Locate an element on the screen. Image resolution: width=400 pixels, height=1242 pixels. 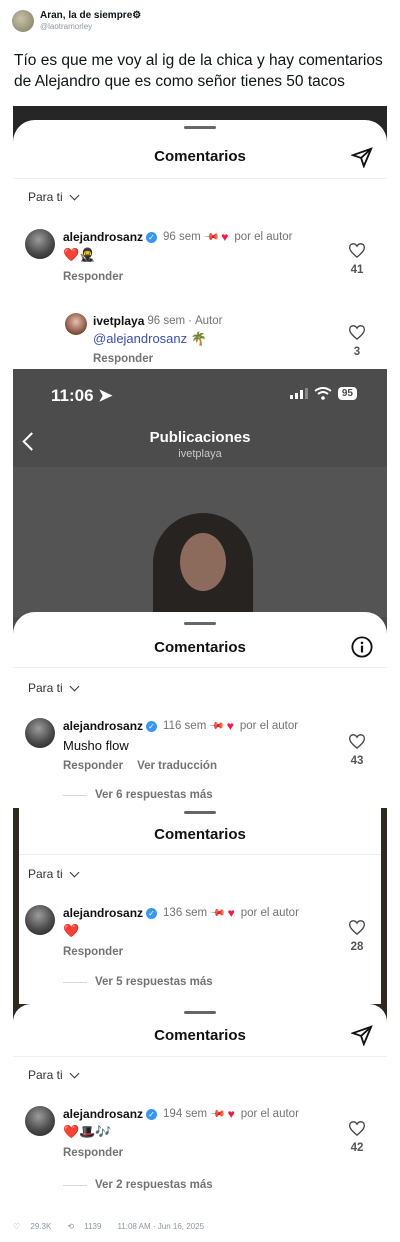
author-handle: @laotramorley is located at coordinates (90, 27).